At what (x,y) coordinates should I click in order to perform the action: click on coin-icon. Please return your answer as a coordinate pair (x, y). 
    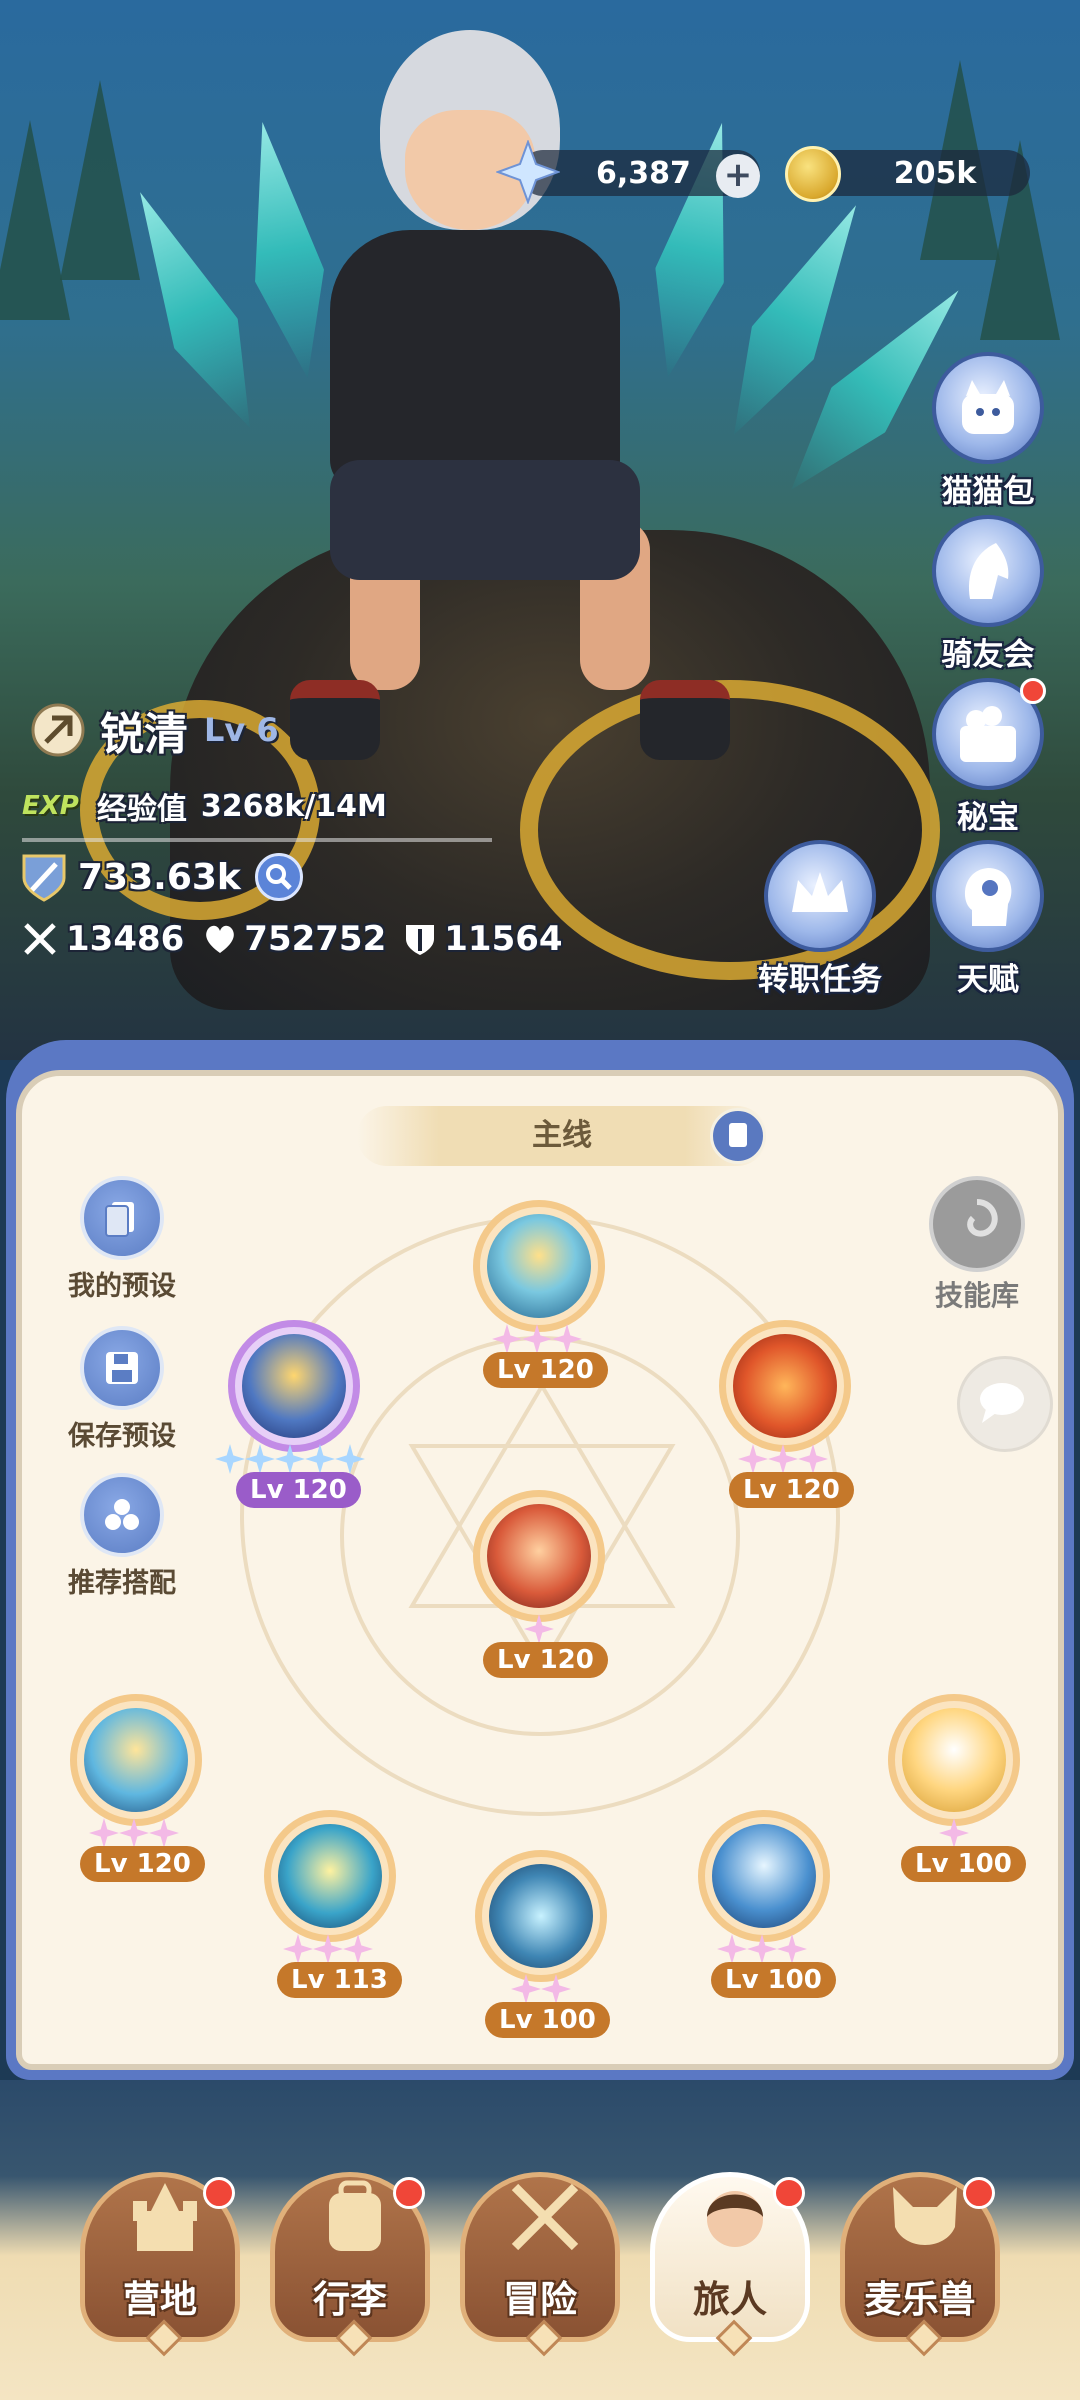
    Looking at the image, I should click on (813, 174).